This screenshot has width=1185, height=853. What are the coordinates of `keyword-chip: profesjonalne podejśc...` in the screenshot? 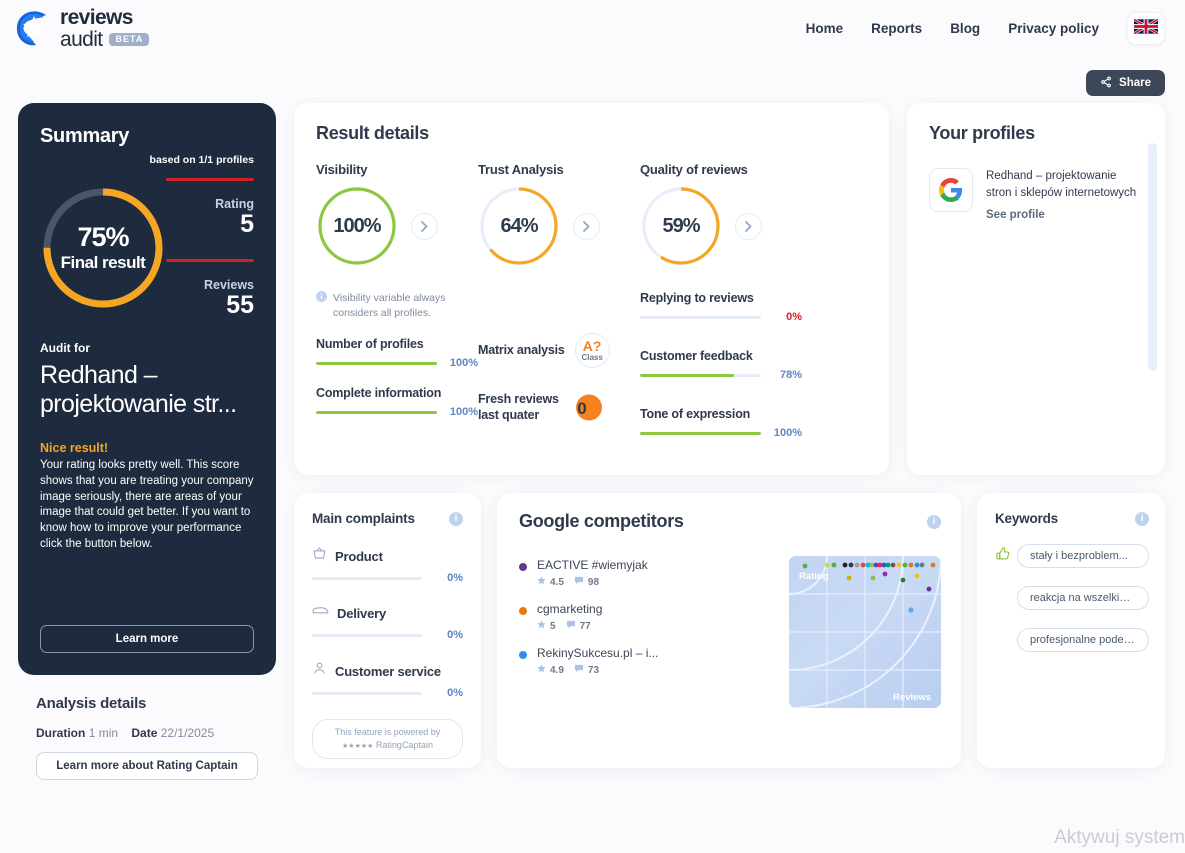 It's located at (1083, 640).